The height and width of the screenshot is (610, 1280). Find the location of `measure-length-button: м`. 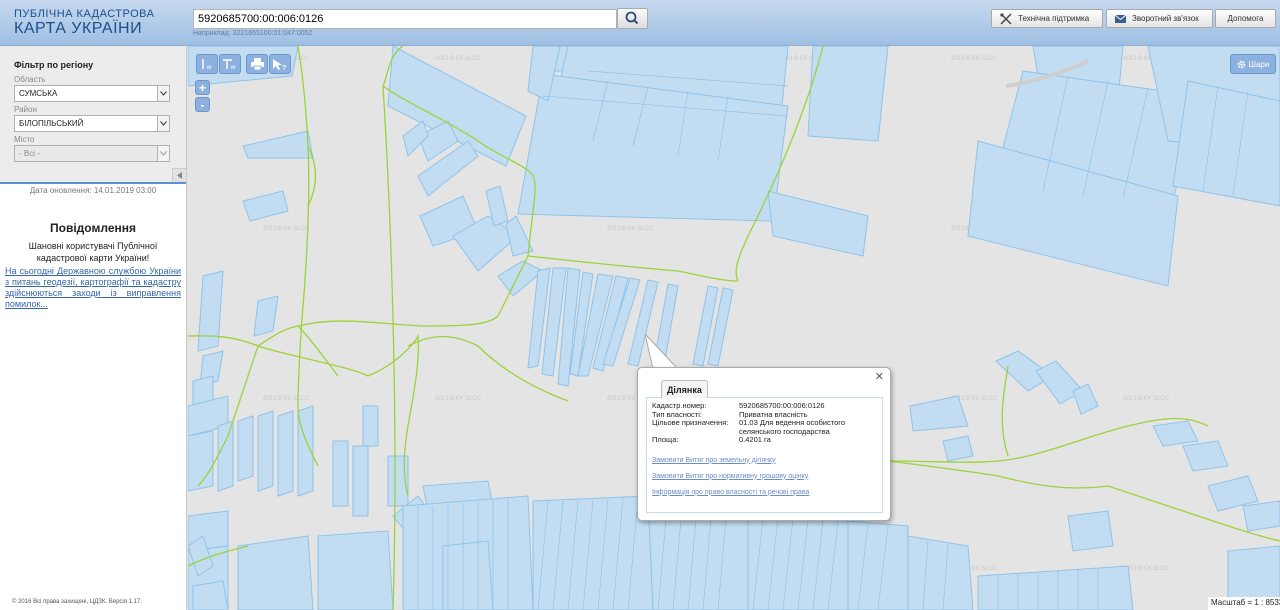

measure-length-button: м is located at coordinates (207, 64).